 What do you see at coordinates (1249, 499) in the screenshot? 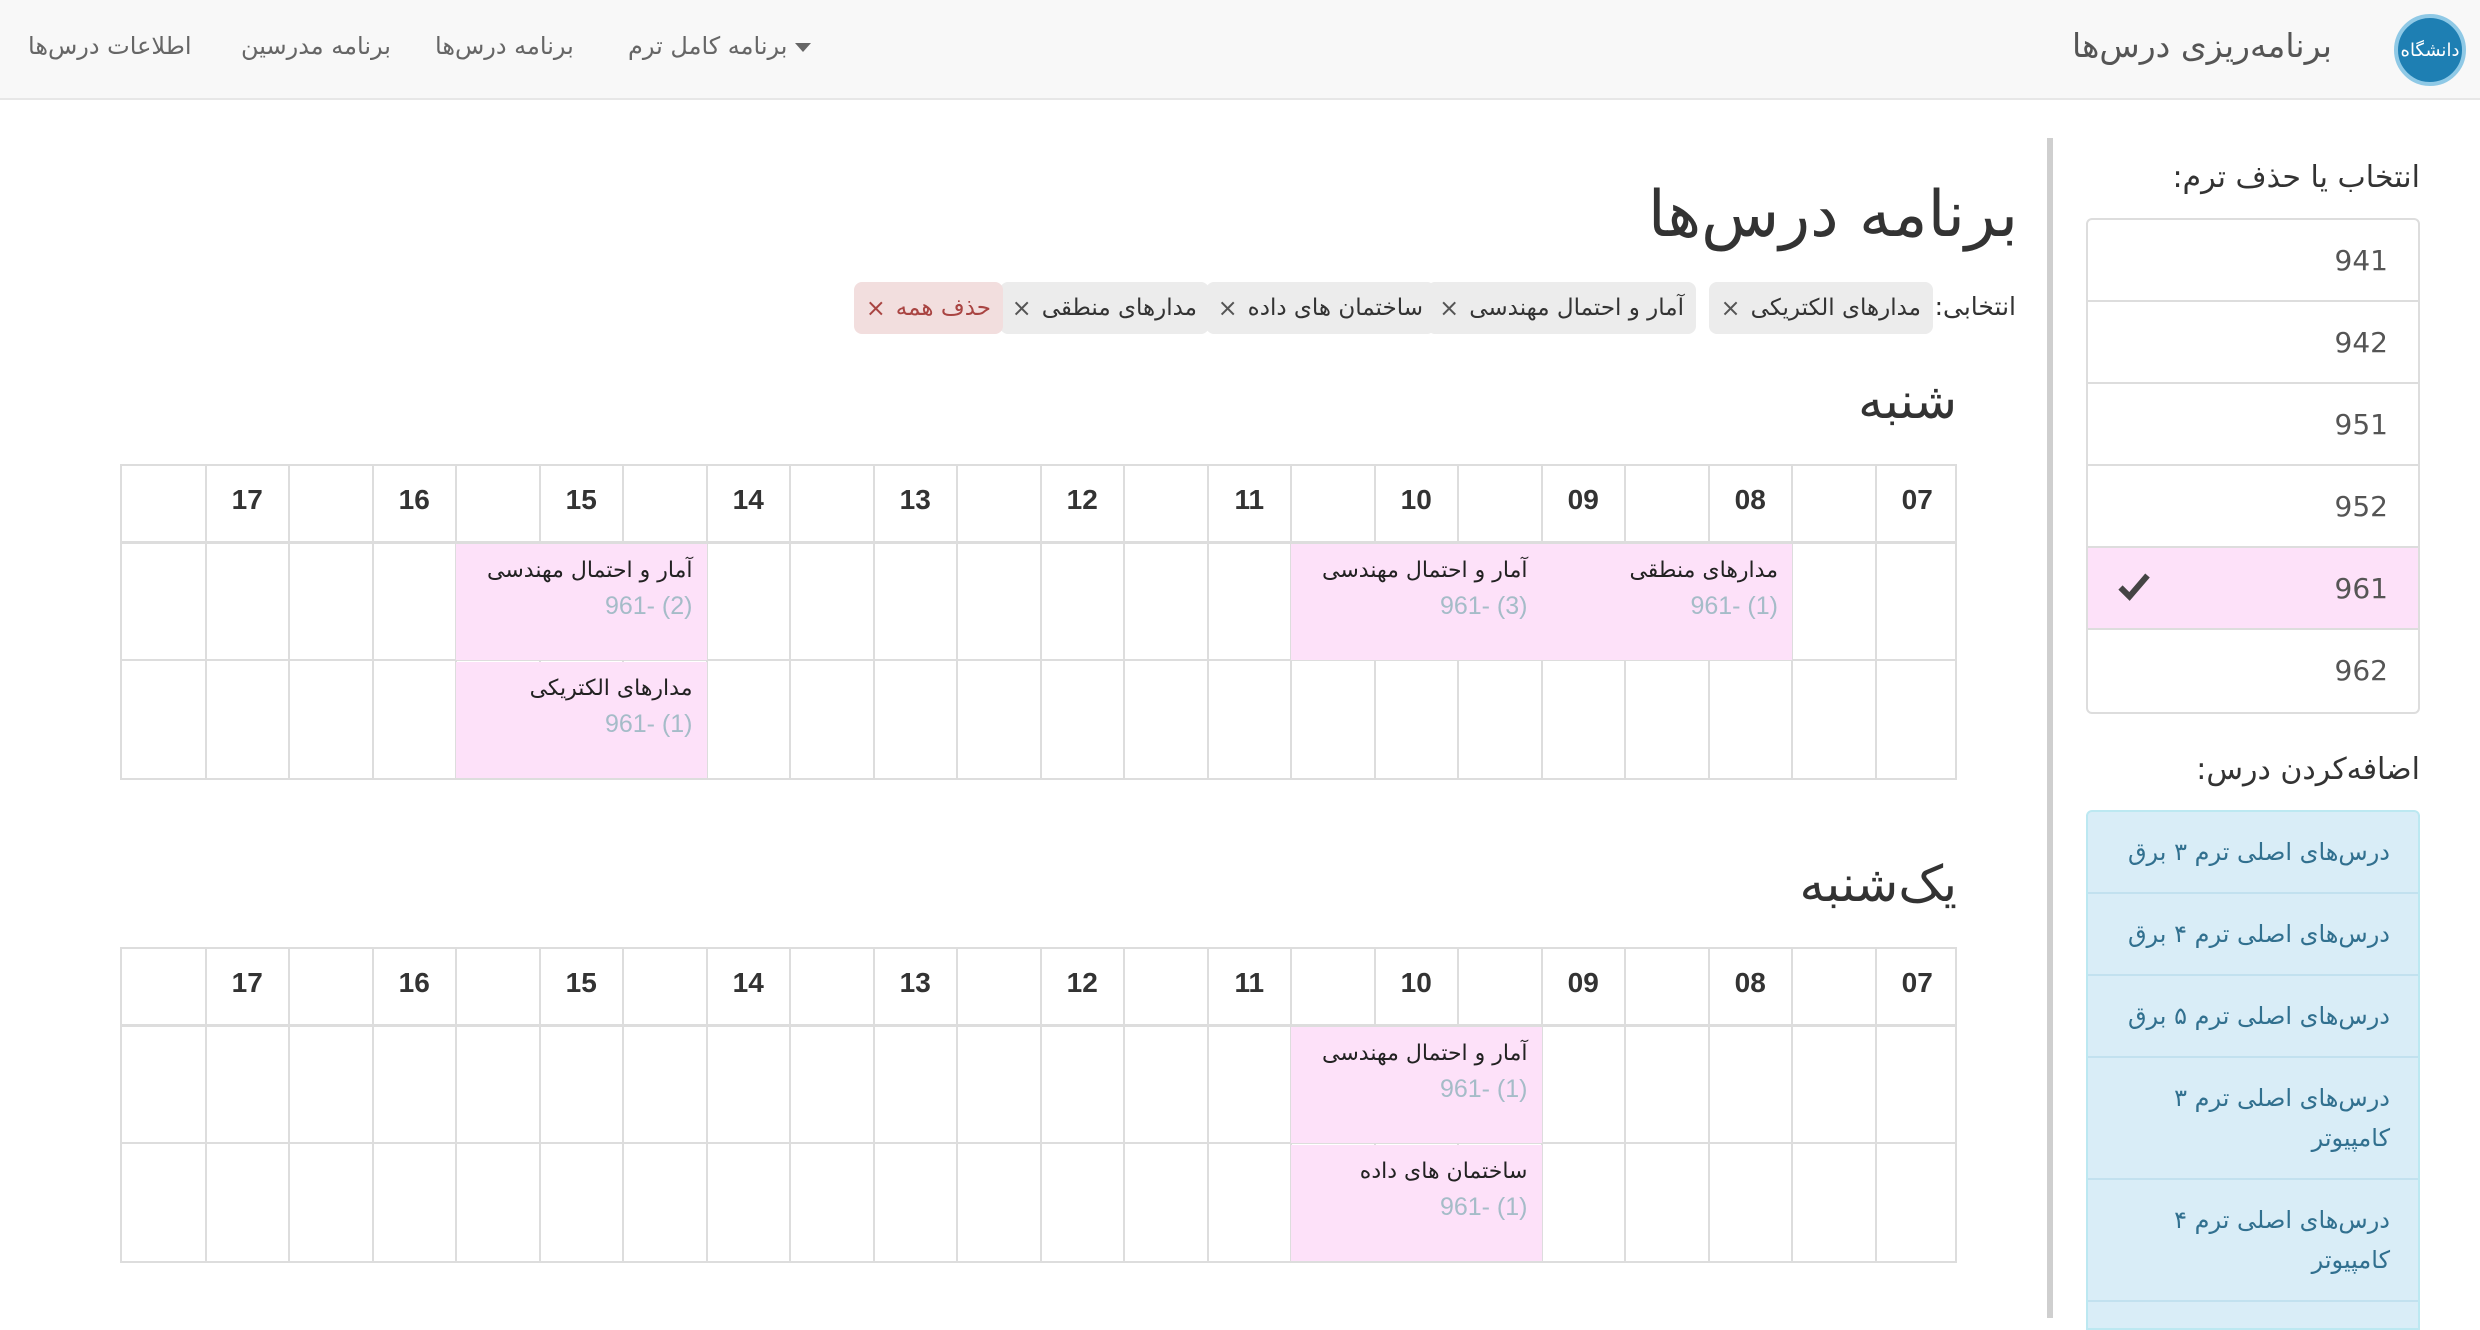
I see `hour-label: 11` at bounding box center [1249, 499].